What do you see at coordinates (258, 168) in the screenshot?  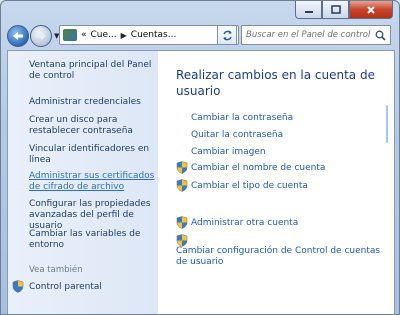 I see `change-account-name-link: Cambiar el nombre de cuenta` at bounding box center [258, 168].